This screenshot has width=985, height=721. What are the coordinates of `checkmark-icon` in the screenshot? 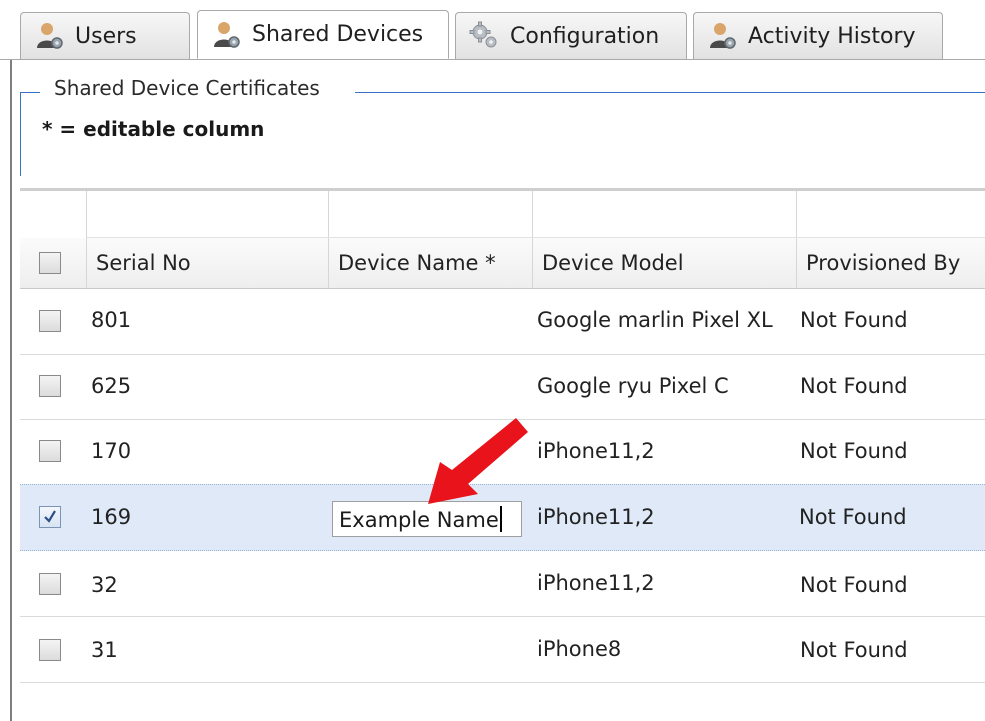 It's located at (50, 516).